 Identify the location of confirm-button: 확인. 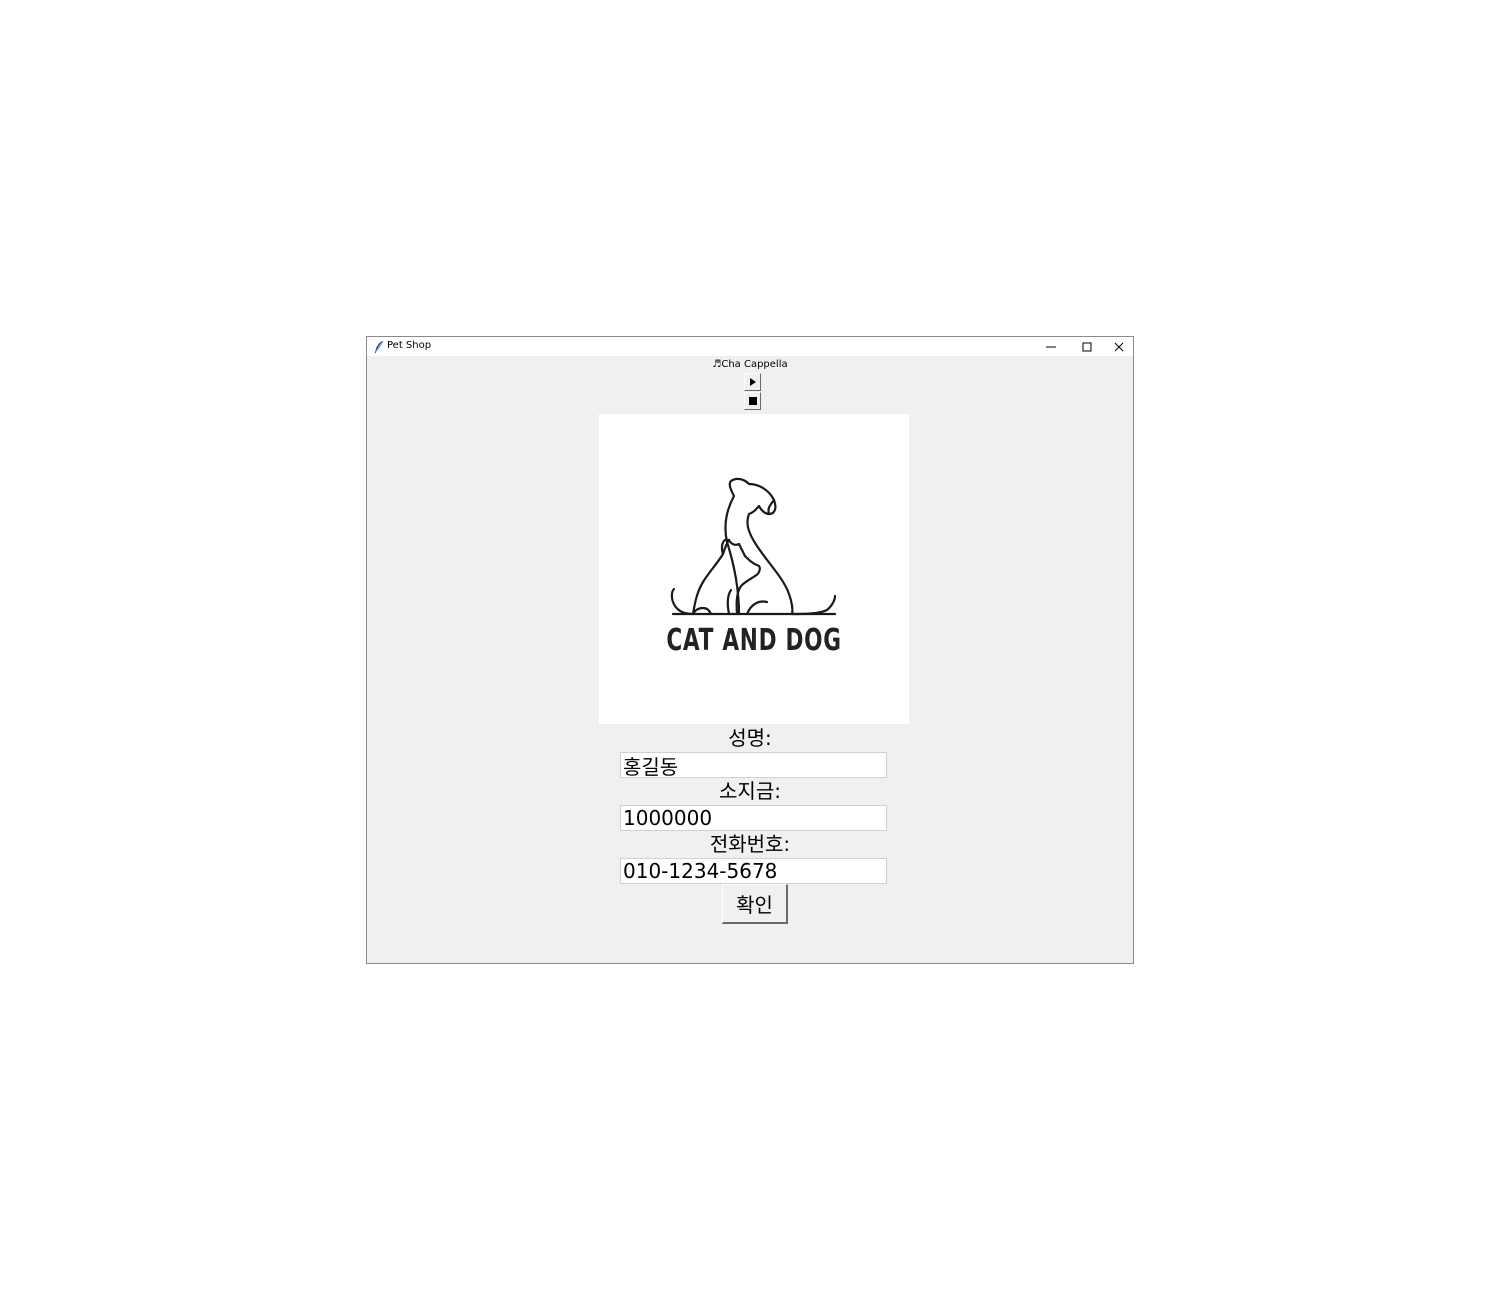
(755, 904).